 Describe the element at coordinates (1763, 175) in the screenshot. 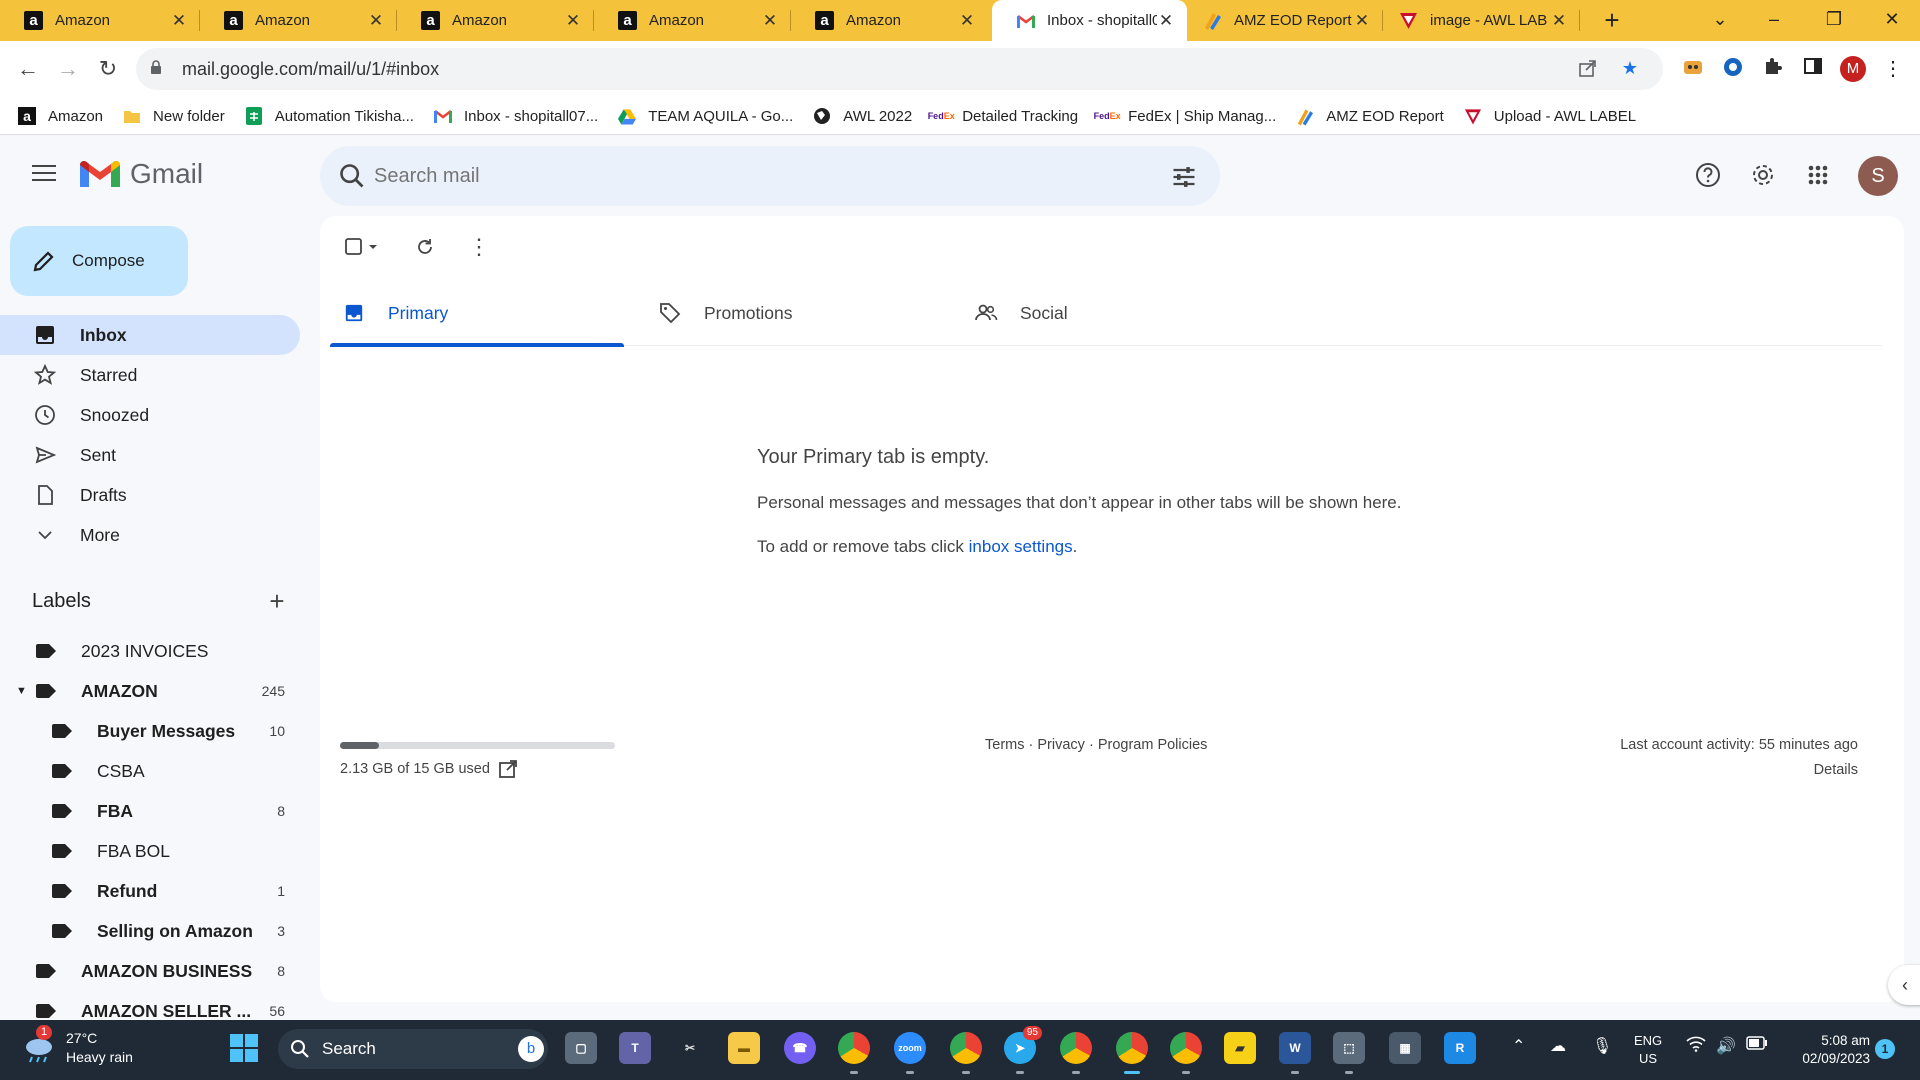

I see `settings-gear-icon` at that location.